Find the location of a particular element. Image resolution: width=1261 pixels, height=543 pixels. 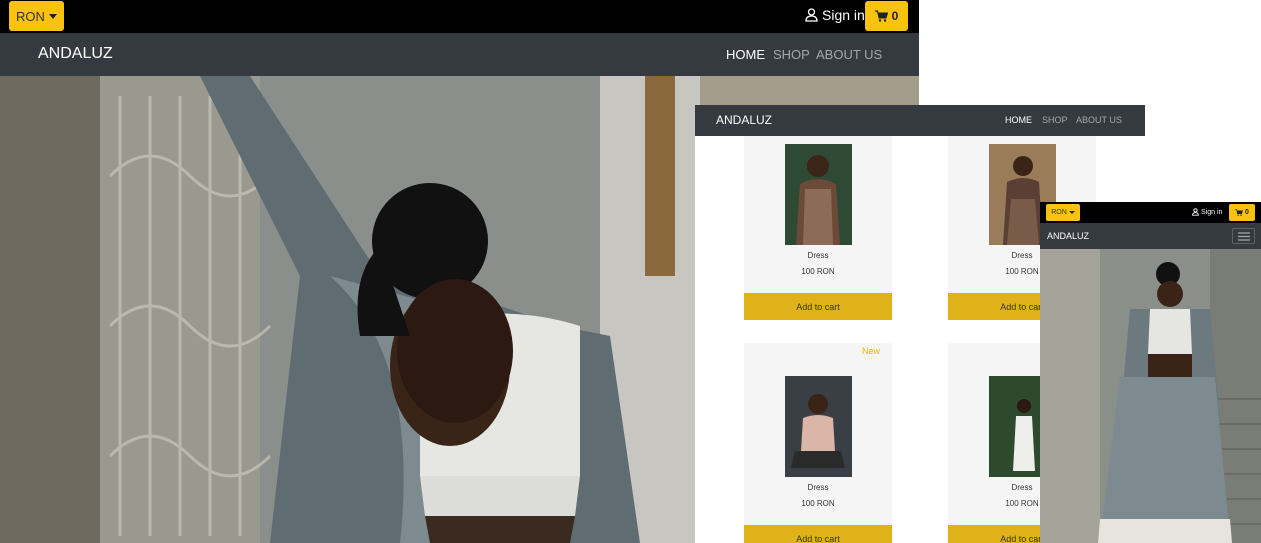

top-bar: RON Sign in 0 is located at coordinates (459, 16).